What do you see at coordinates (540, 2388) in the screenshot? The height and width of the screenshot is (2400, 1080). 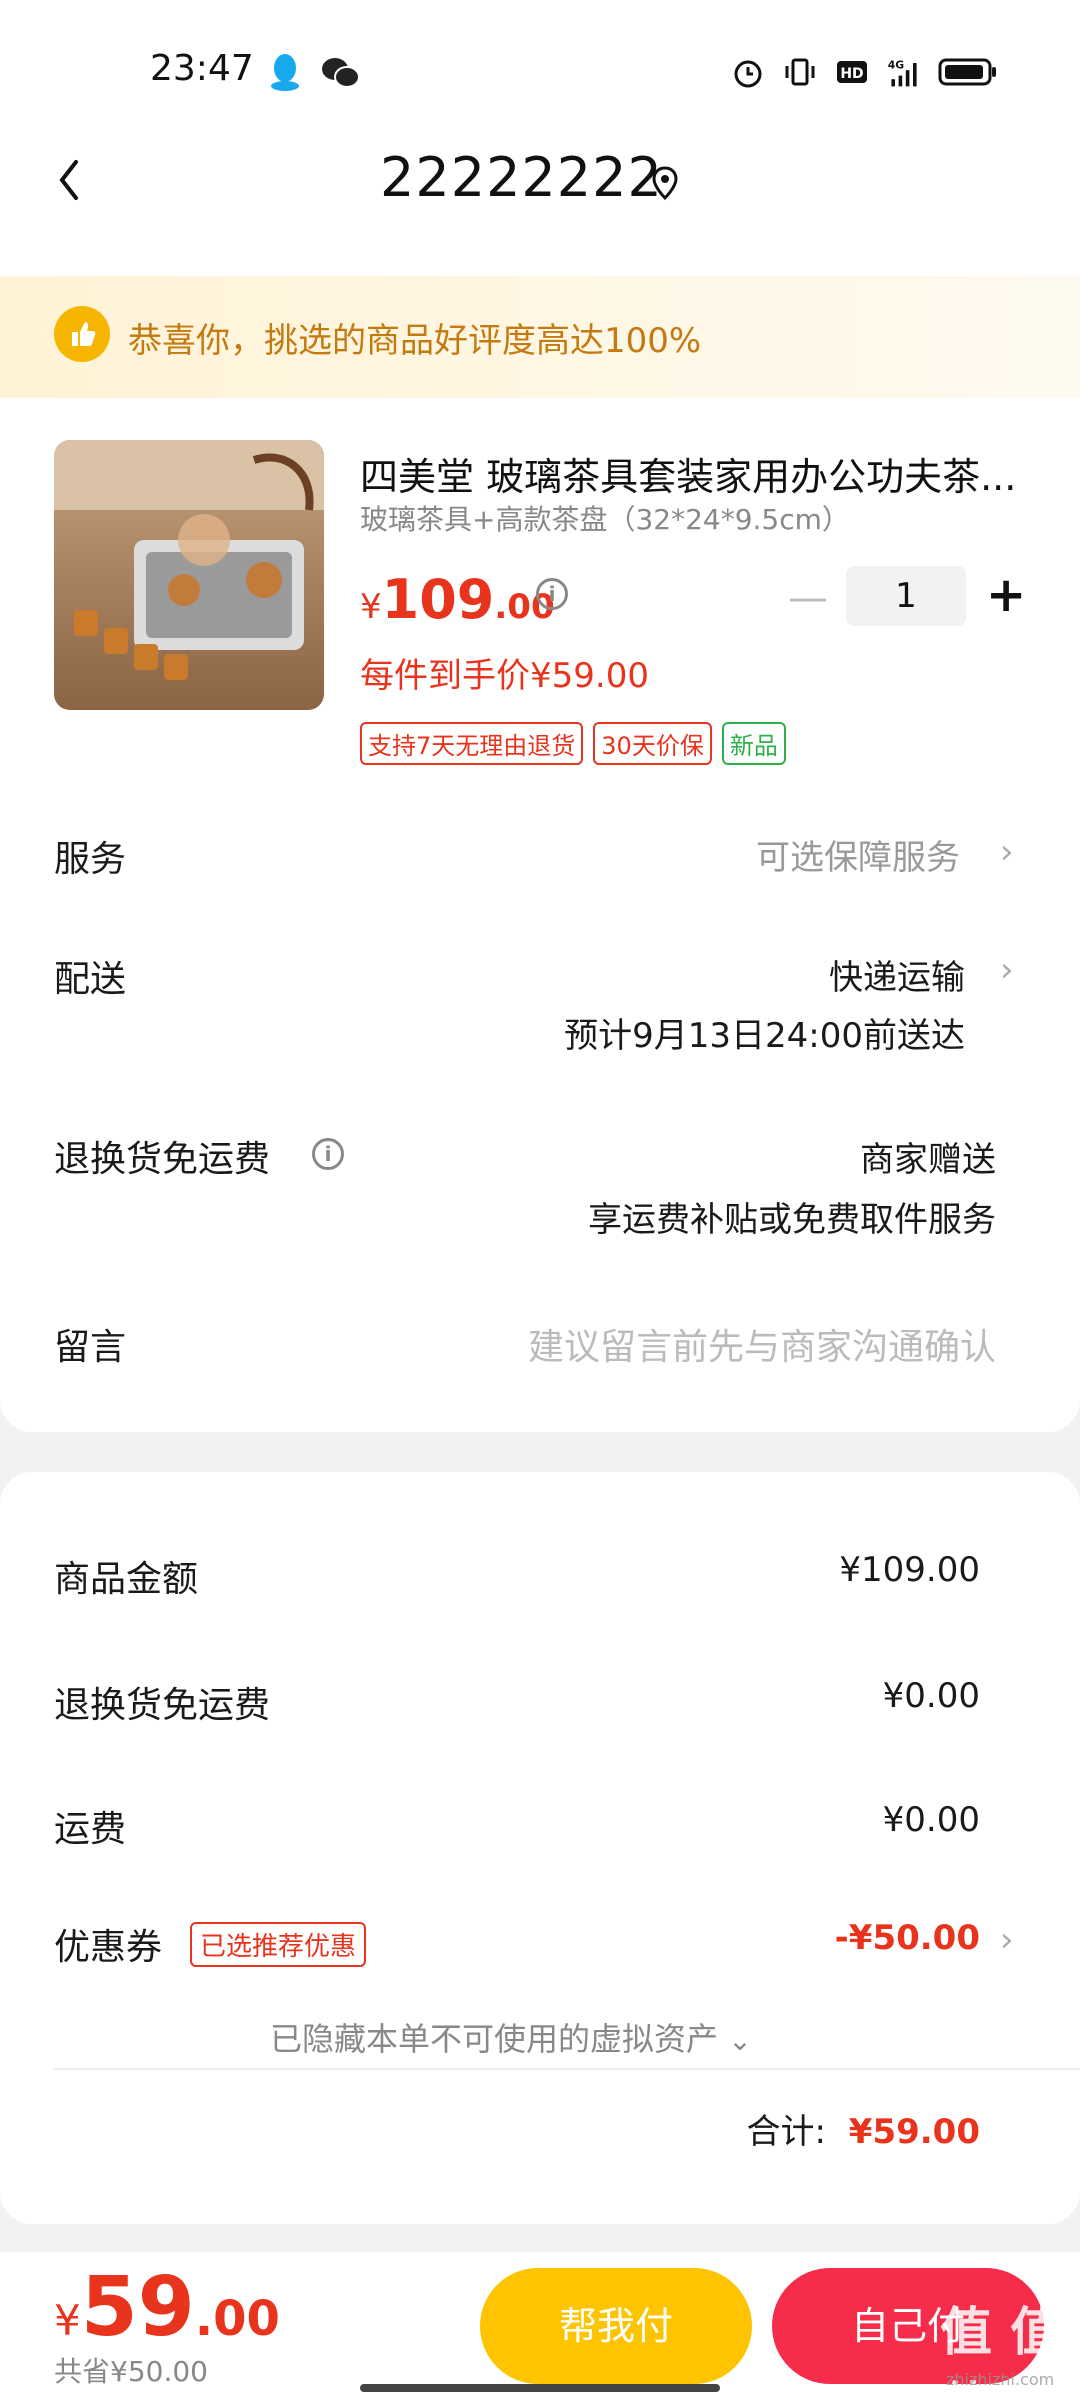 I see `home-indicator` at bounding box center [540, 2388].